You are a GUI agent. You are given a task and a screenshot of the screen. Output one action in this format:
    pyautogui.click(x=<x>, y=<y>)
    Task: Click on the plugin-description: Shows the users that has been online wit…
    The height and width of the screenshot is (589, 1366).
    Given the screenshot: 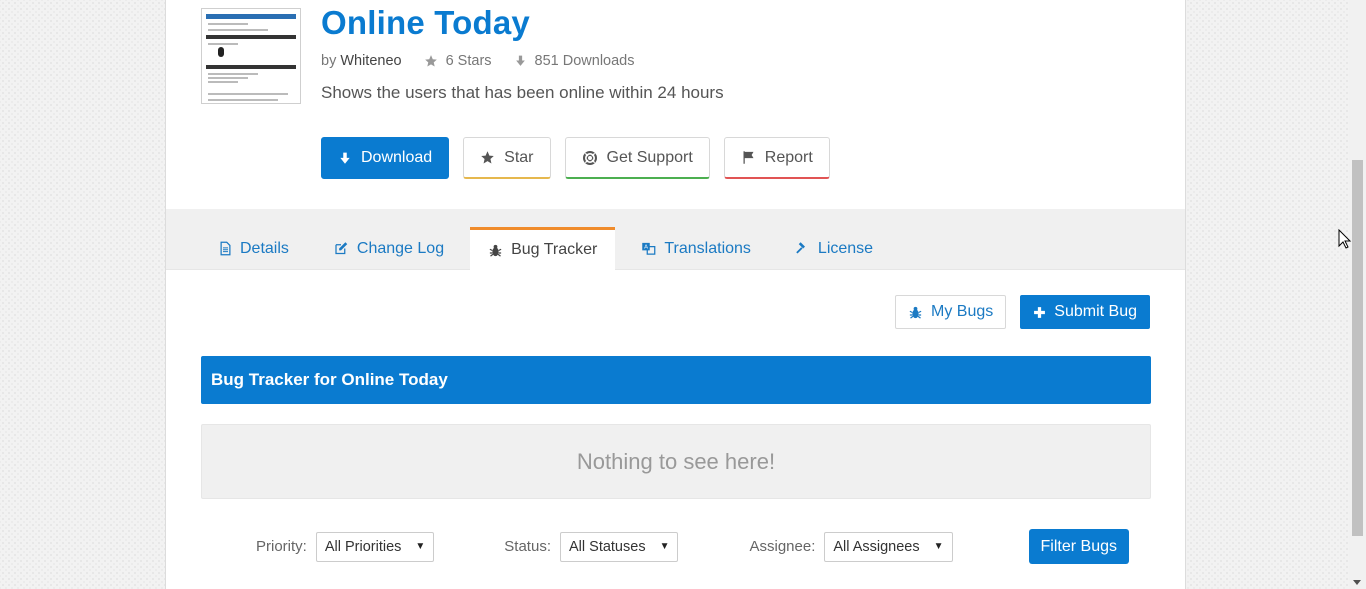 What is the action you would take?
    pyautogui.click(x=522, y=92)
    